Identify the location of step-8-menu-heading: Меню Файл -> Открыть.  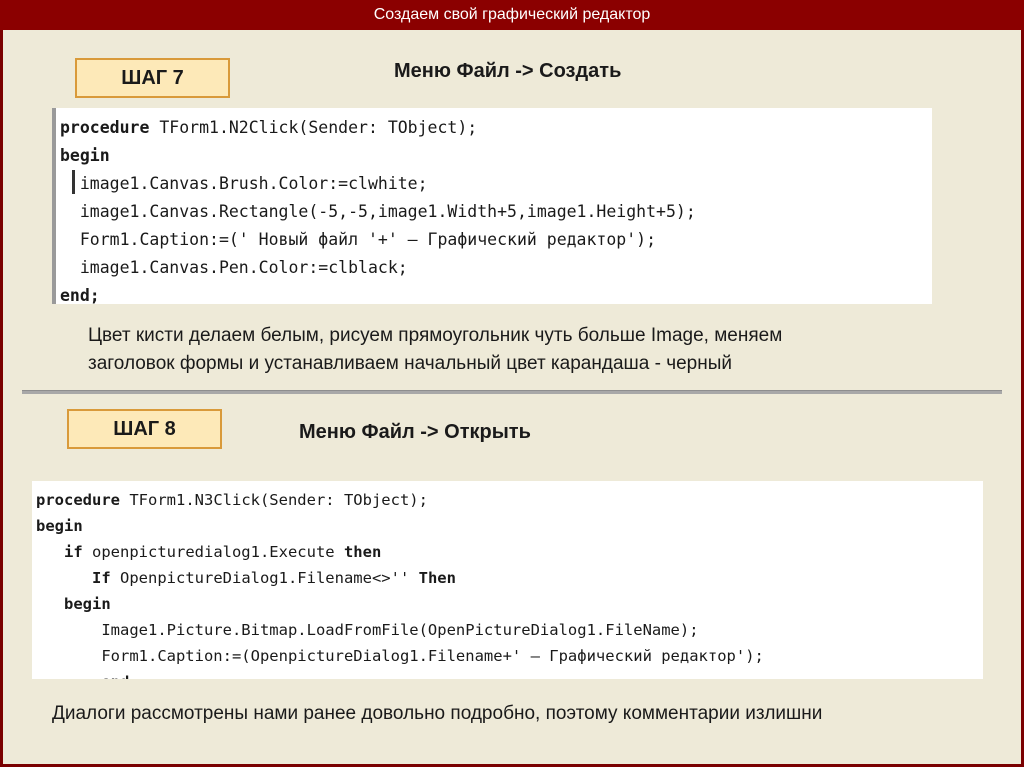
(415, 432).